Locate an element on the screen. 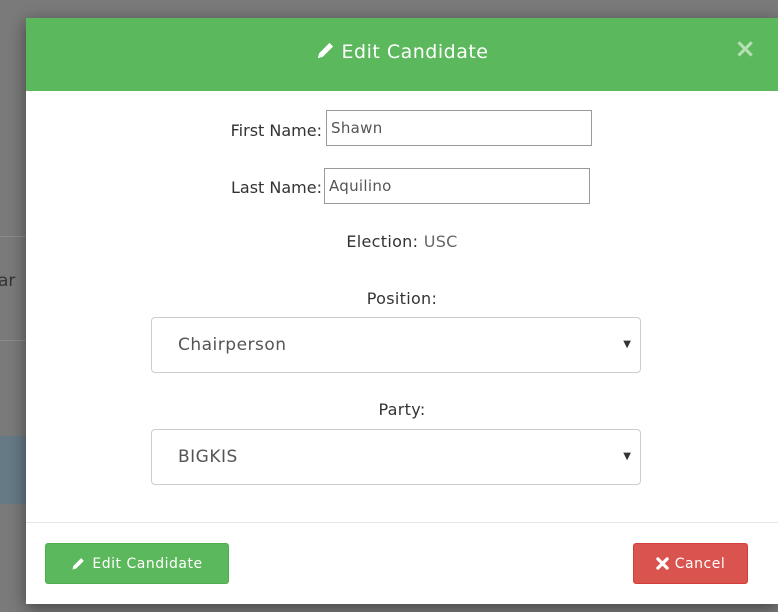 This screenshot has width=778, height=612. election-row: Election: USC is located at coordinates (402, 241).